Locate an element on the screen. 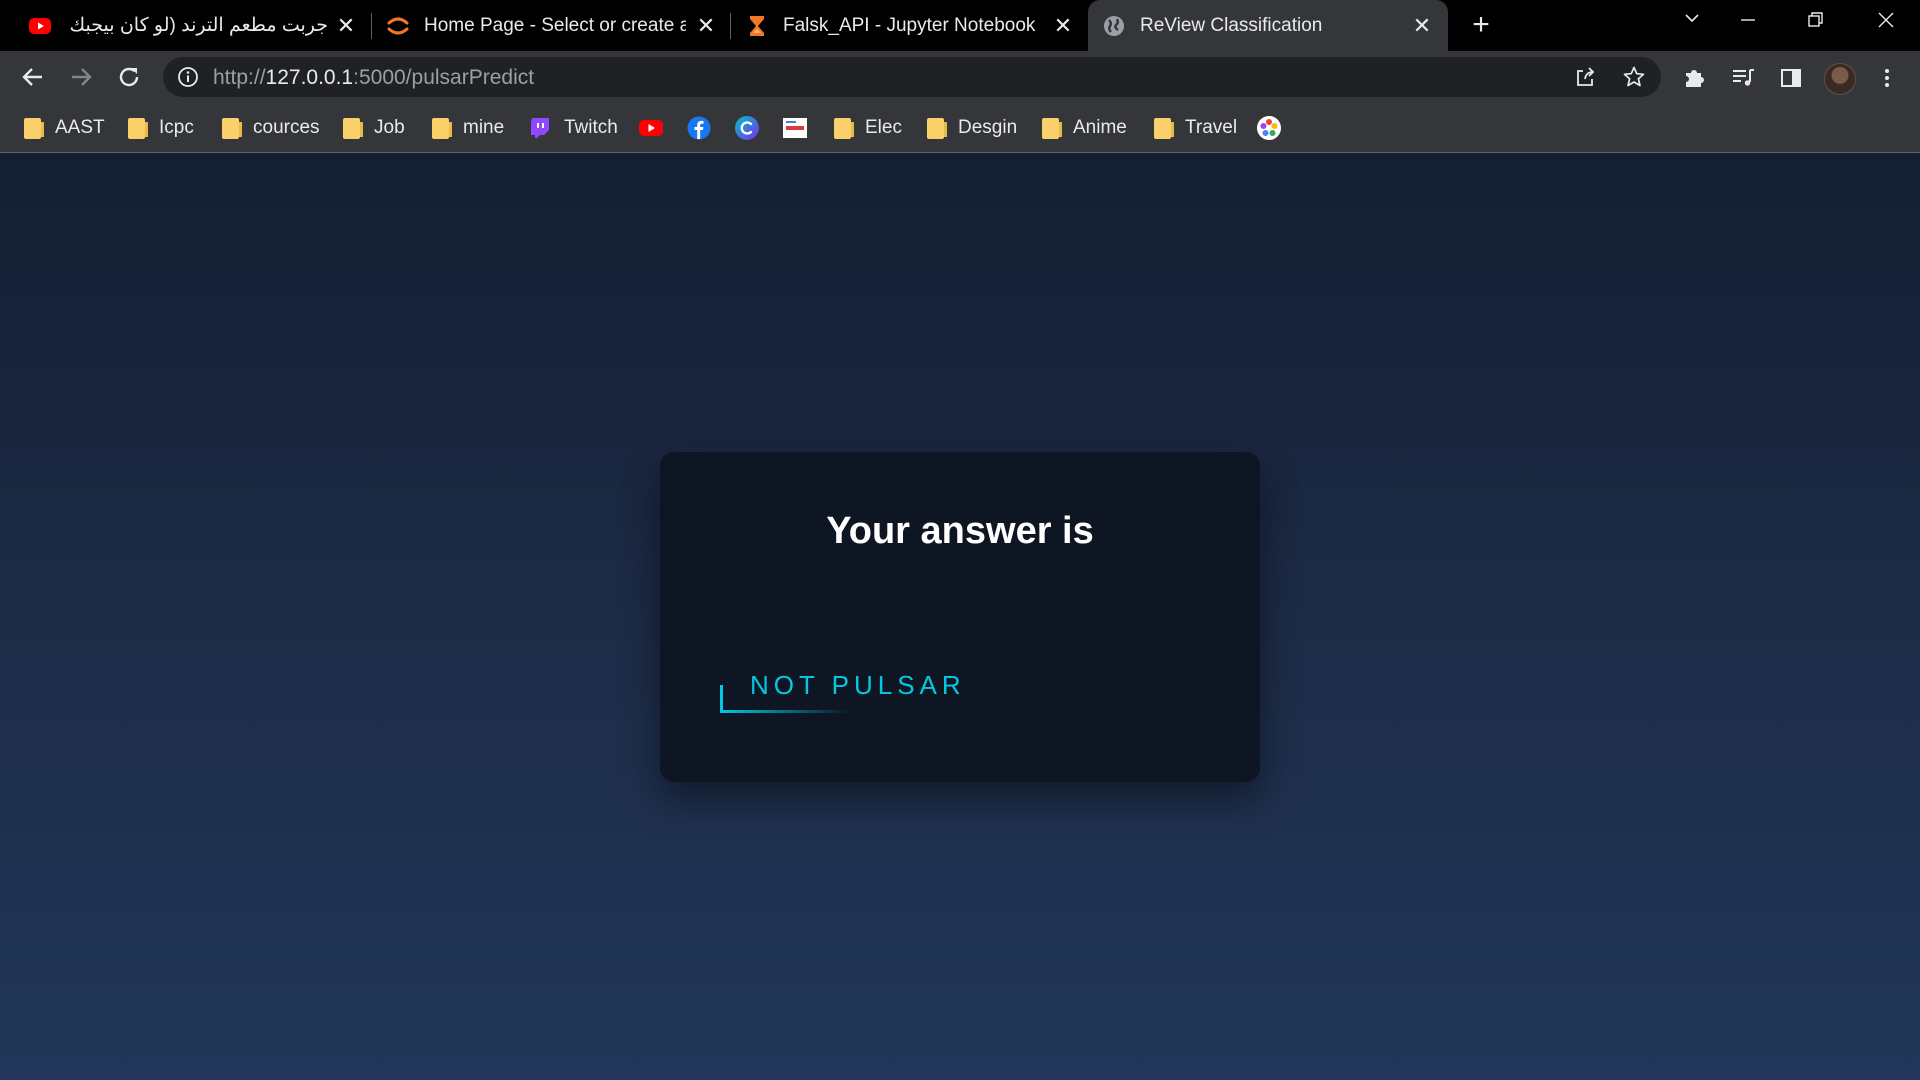 The image size is (1920, 1080). new-tab-button: + is located at coordinates (1481, 25).